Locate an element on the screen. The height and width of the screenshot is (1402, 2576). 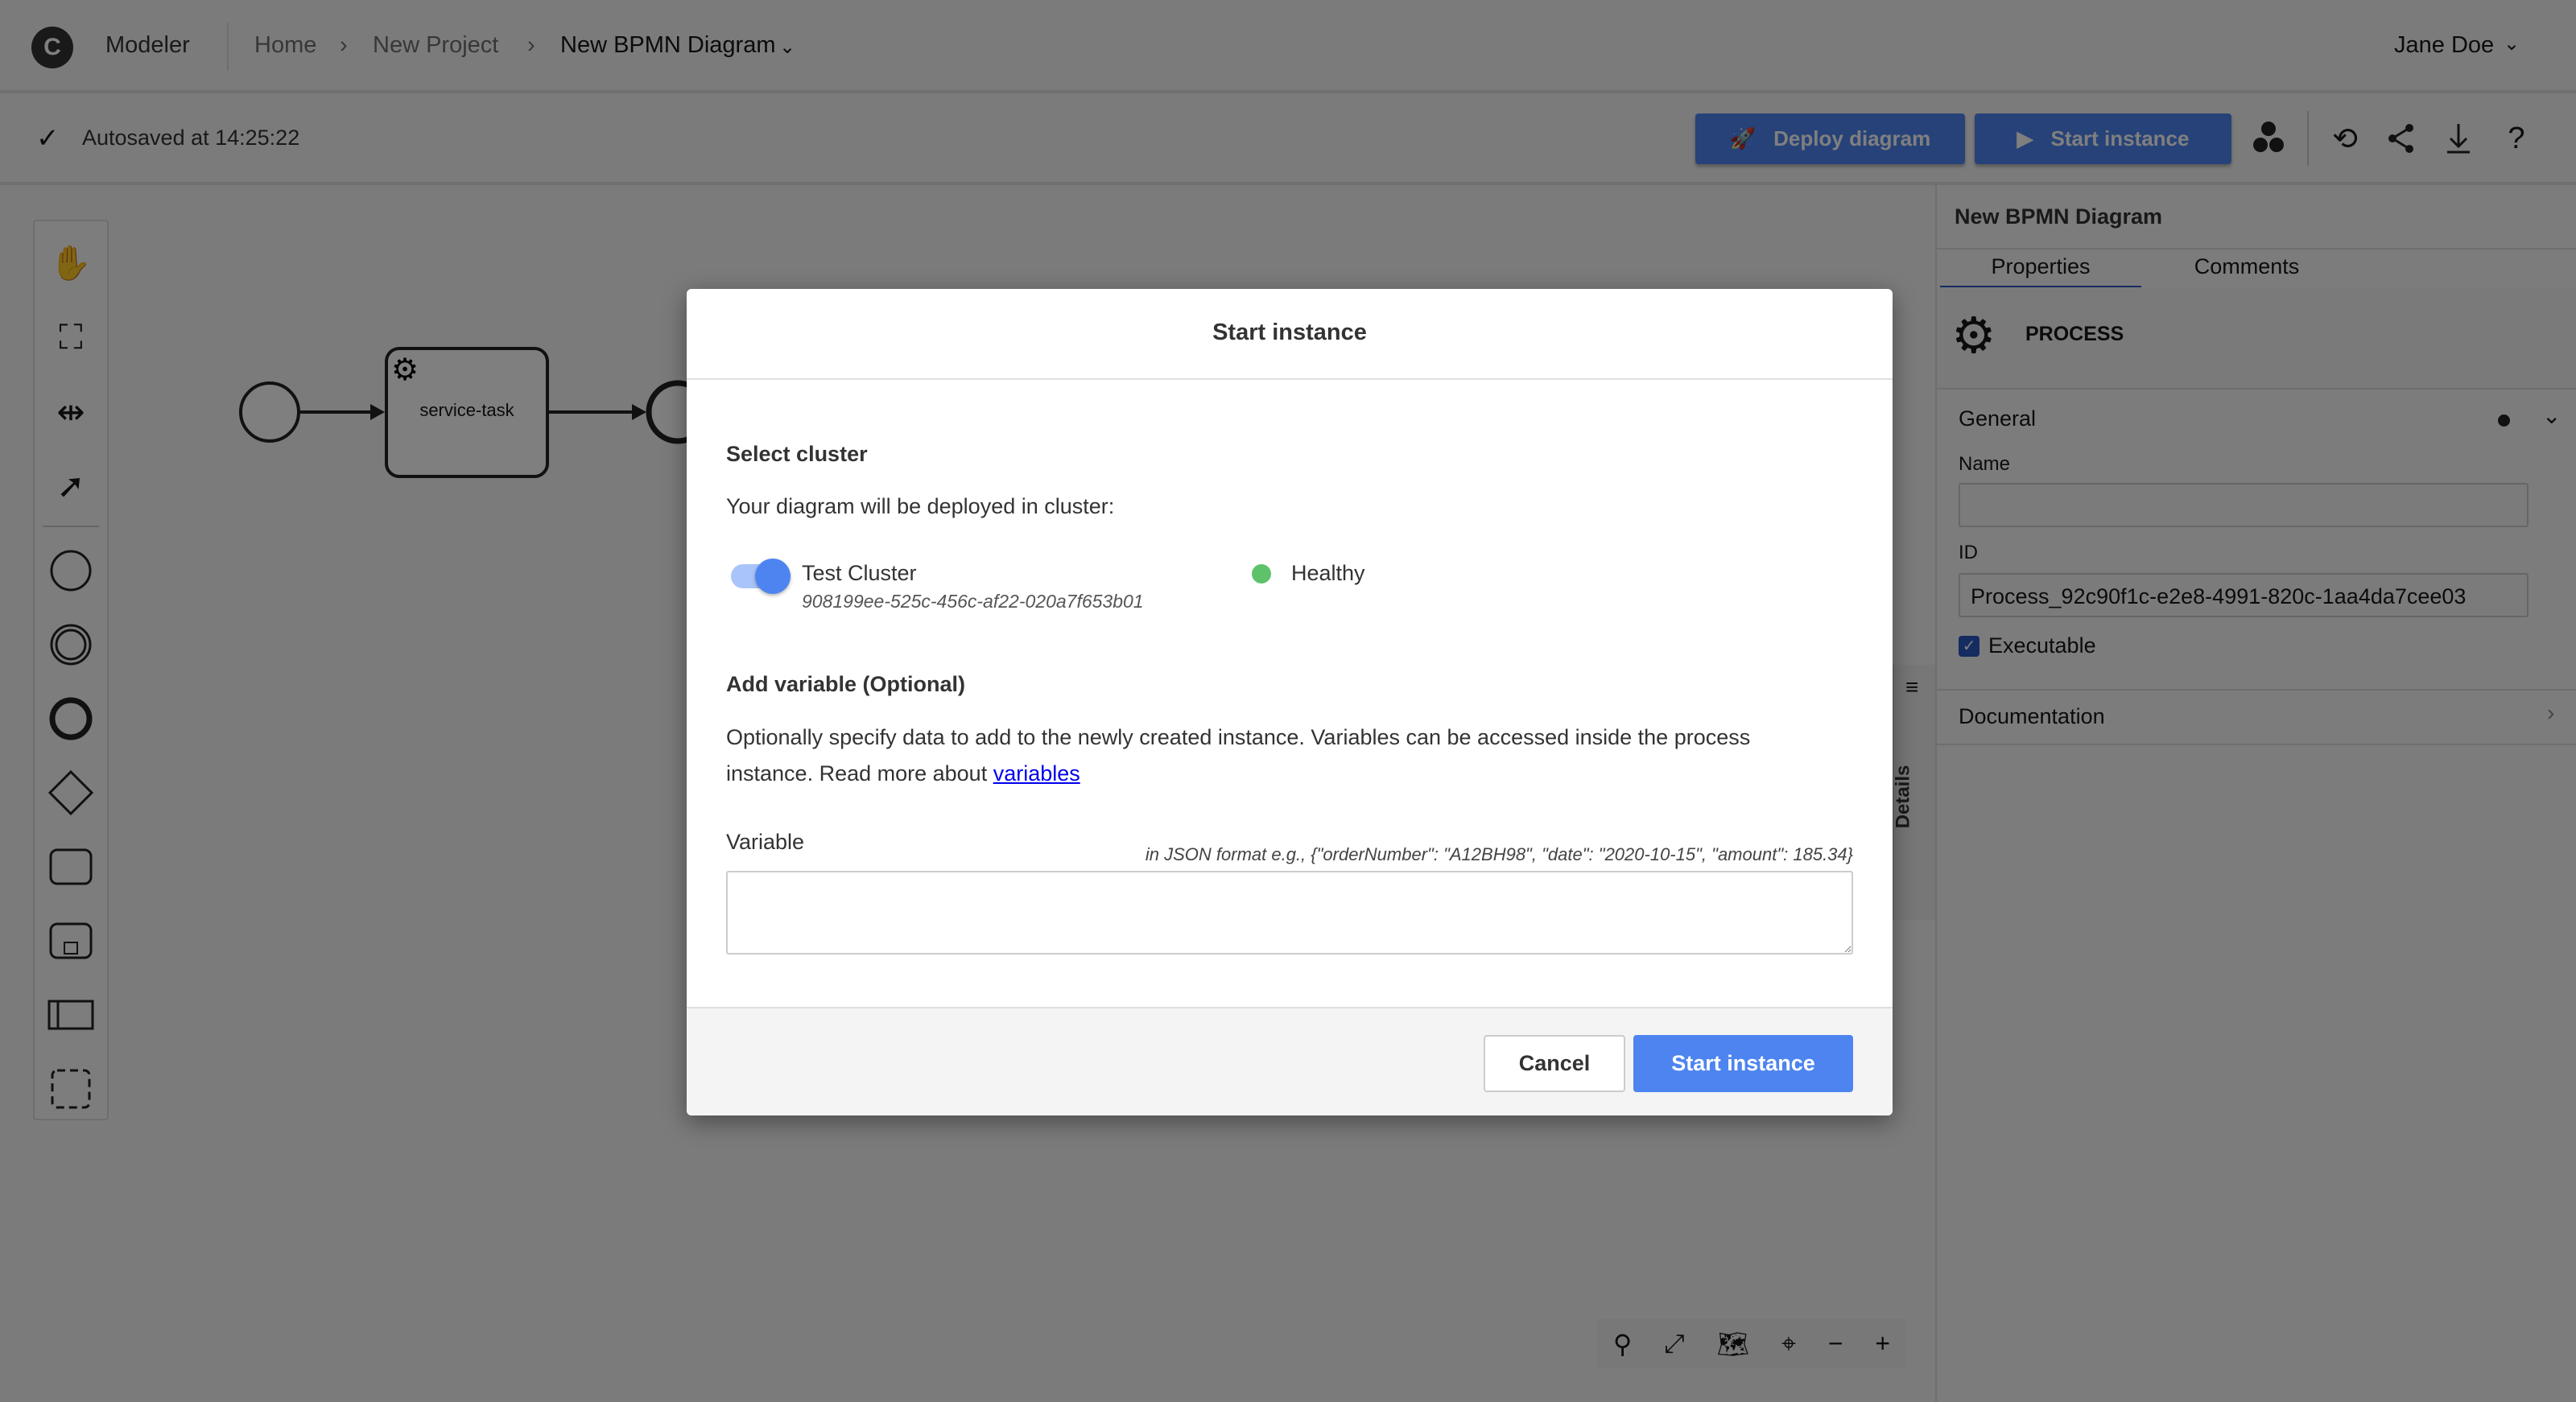
cluster-name: Test Cluster is located at coordinates (859, 573).